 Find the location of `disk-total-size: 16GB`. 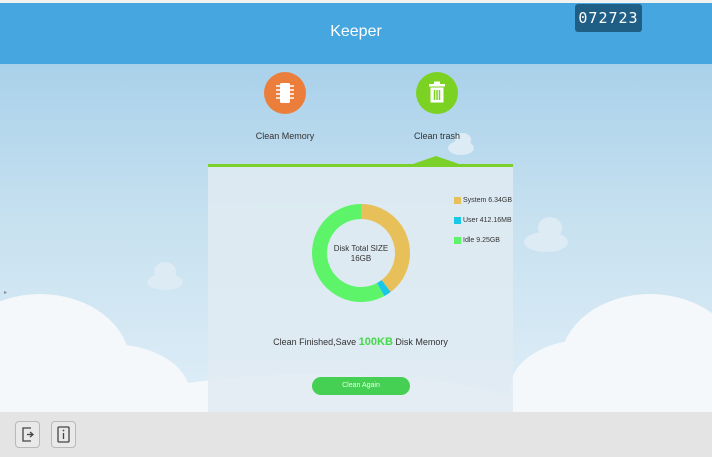

disk-total-size: 16GB is located at coordinates (361, 258).